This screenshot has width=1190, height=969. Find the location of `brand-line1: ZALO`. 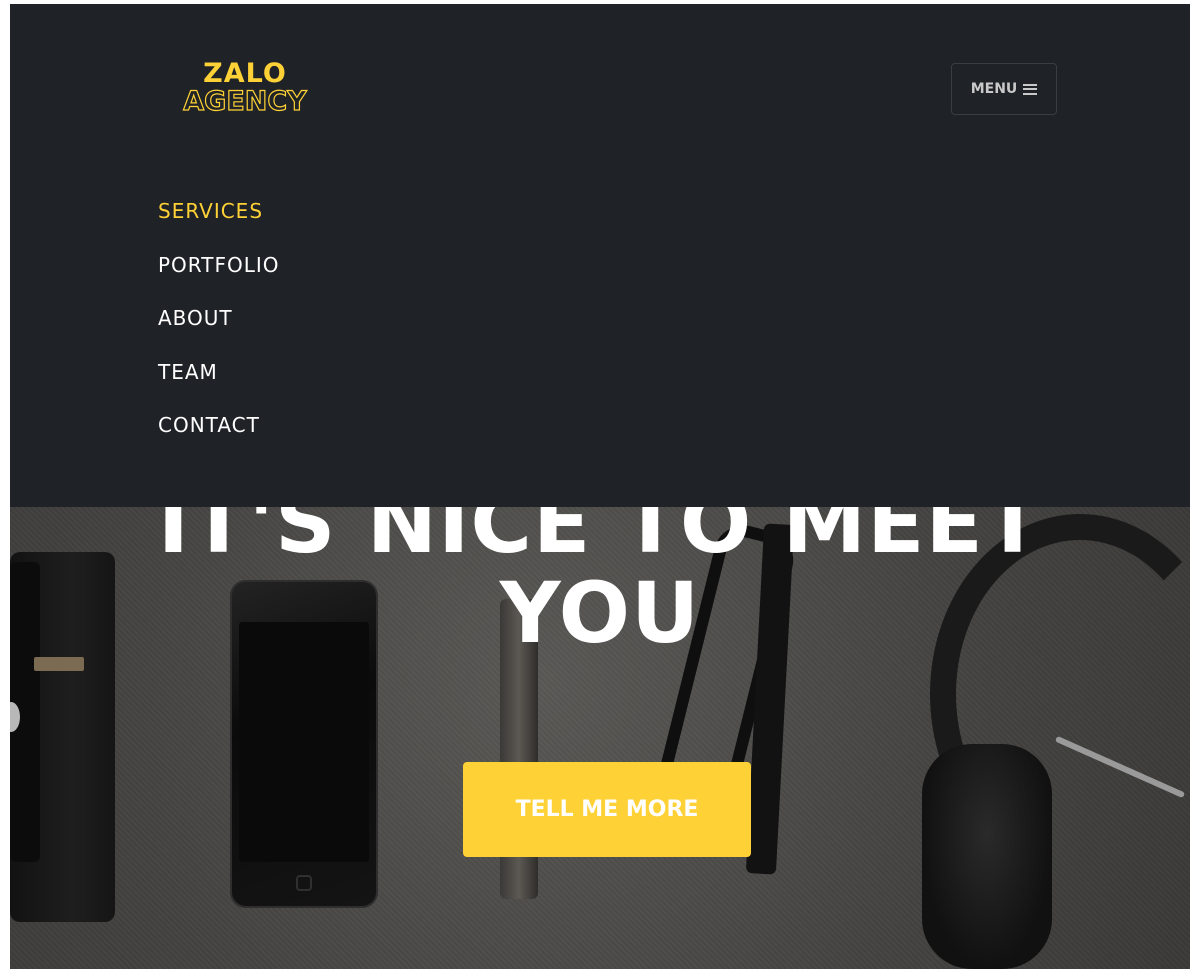

brand-line1: ZALO is located at coordinates (245, 73).